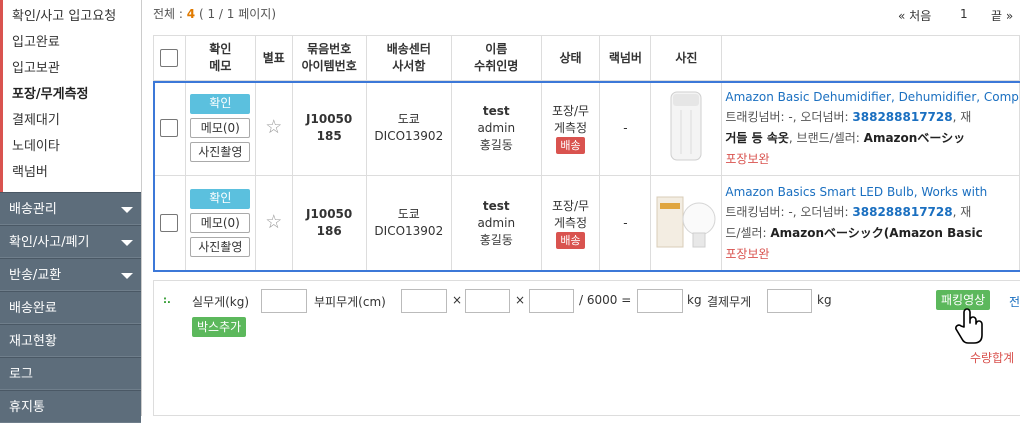 This screenshot has height=424, width=1020. Describe the element at coordinates (70, 208) in the screenshot. I see `sidebar-item-shipping-management: 배송관리` at that location.